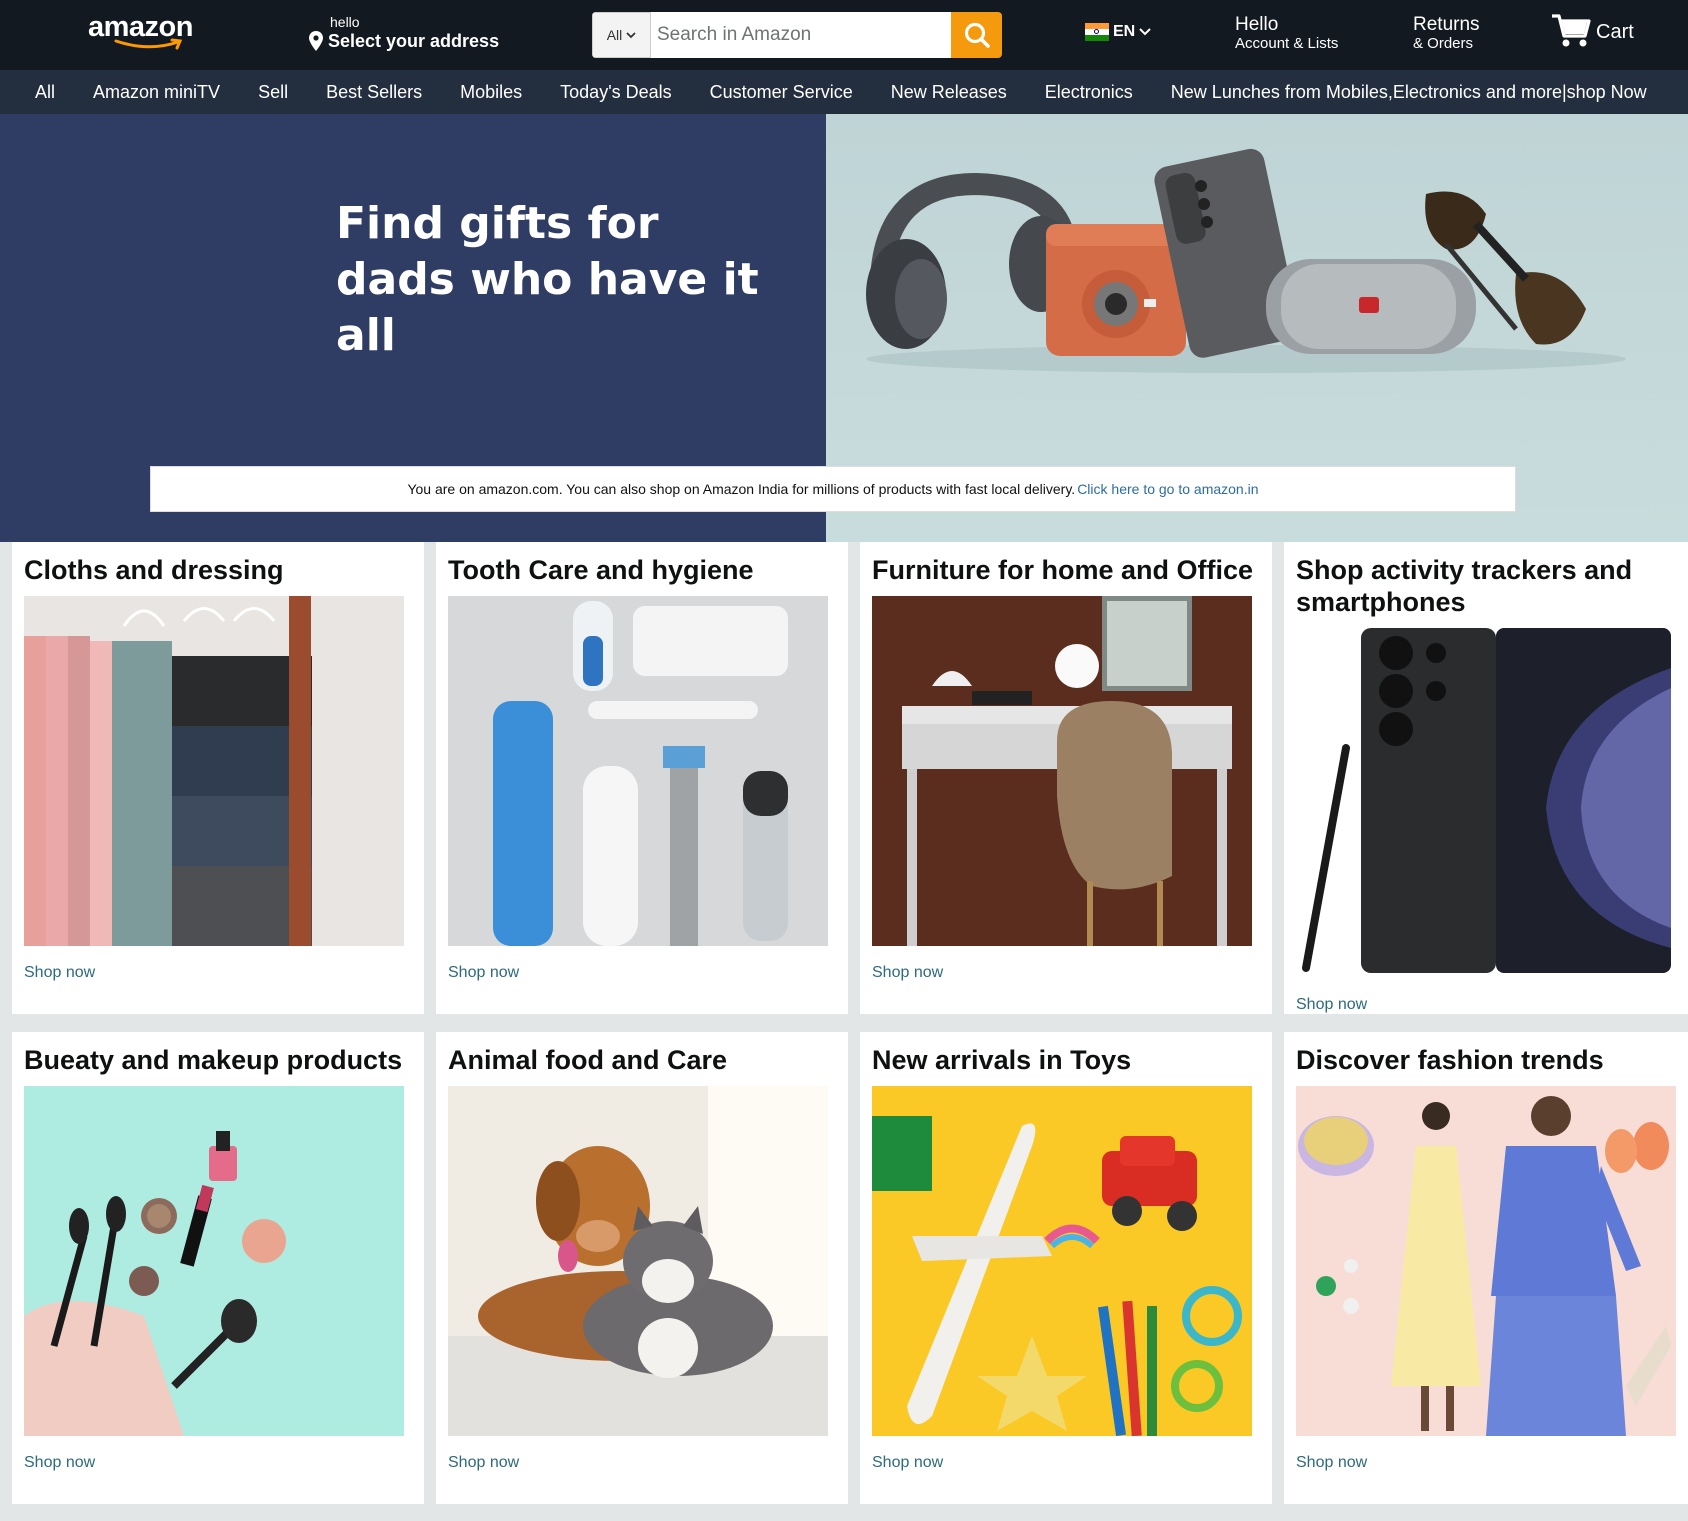 The height and width of the screenshot is (1521, 1688). I want to click on cart-label: Cart, so click(1615, 32).